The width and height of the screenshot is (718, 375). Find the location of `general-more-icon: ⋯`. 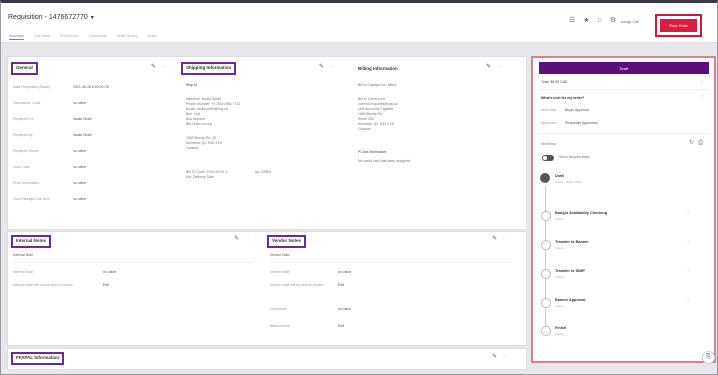

general-more-icon: ⋯ is located at coordinates (163, 66).